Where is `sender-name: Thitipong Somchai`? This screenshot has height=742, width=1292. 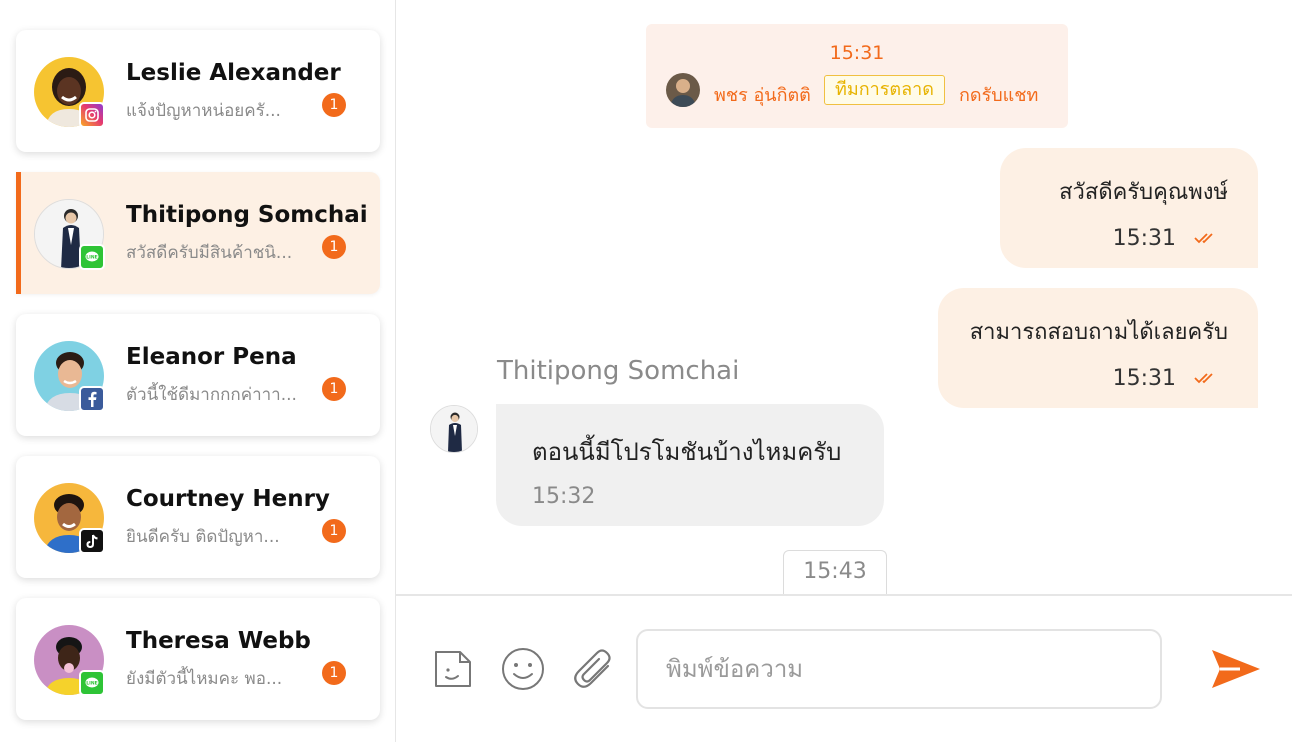
sender-name: Thitipong Somchai is located at coordinates (618, 371).